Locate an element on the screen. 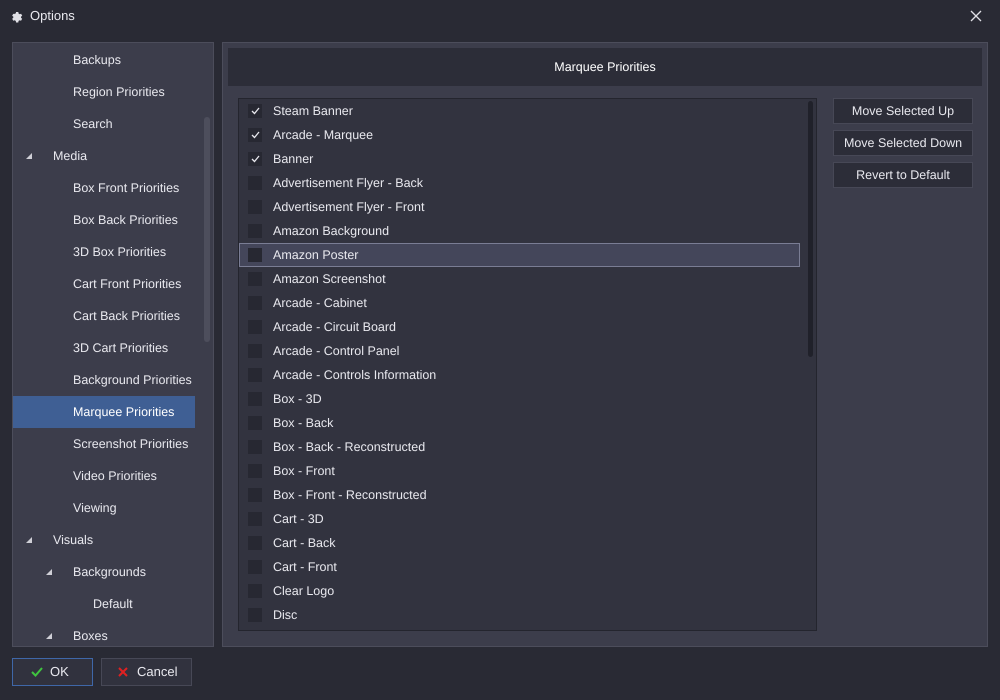  tree-item: Region Priorities is located at coordinates (104, 92).